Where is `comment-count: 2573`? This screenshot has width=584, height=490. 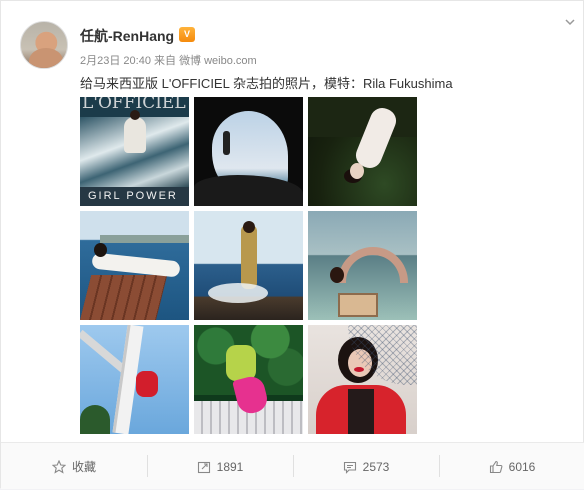 comment-count: 2573 is located at coordinates (376, 466).